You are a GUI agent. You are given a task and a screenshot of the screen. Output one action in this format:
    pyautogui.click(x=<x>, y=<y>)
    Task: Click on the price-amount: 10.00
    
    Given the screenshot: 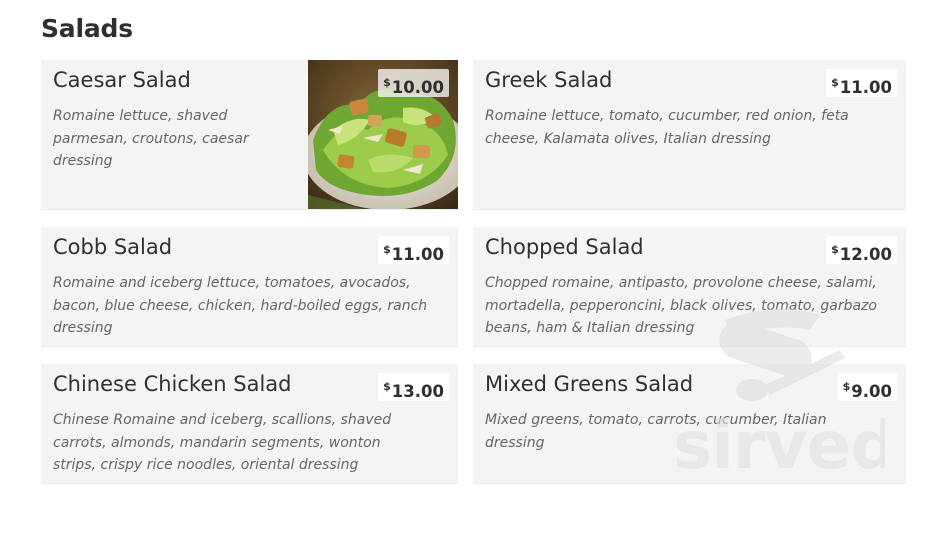 What is the action you would take?
    pyautogui.click(x=417, y=87)
    